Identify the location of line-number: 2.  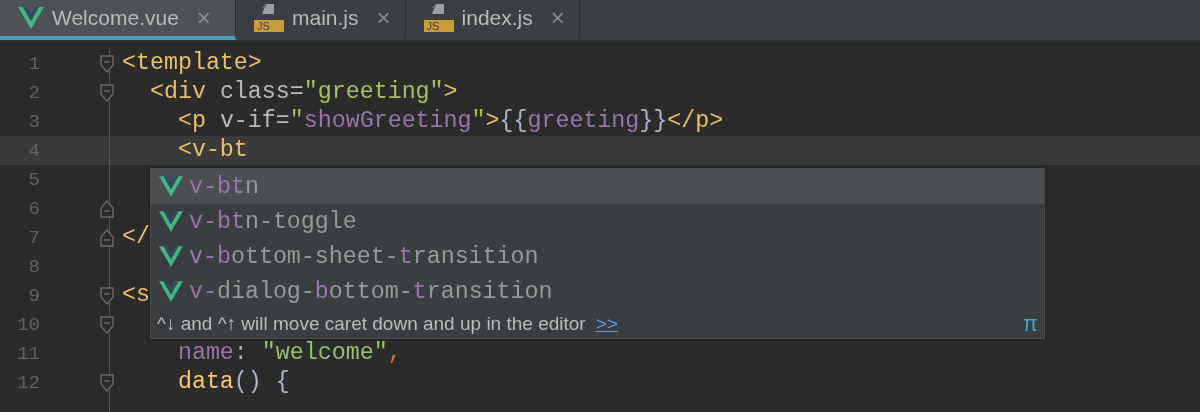
(33, 92).